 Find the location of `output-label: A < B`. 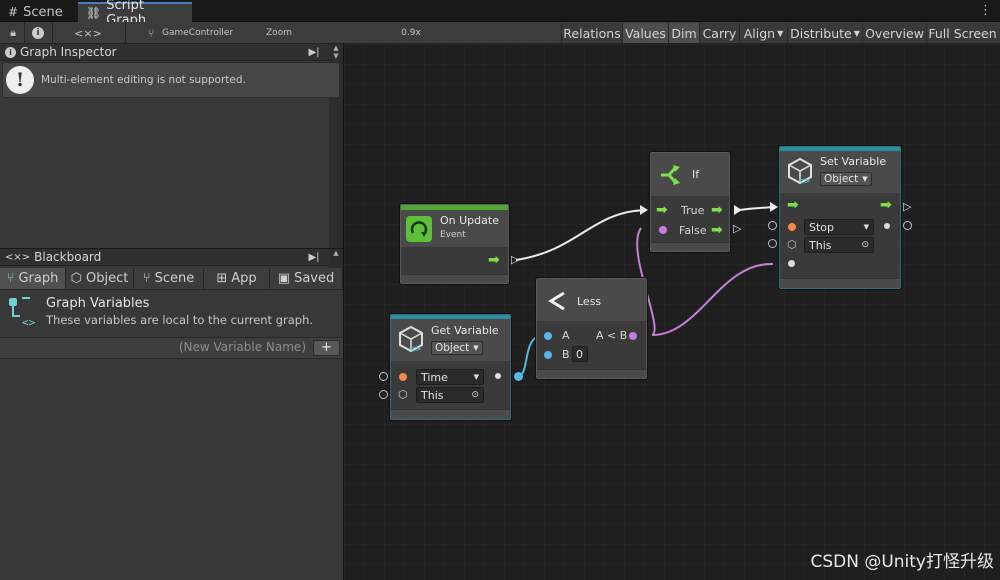

output-label: A < B is located at coordinates (612, 335).